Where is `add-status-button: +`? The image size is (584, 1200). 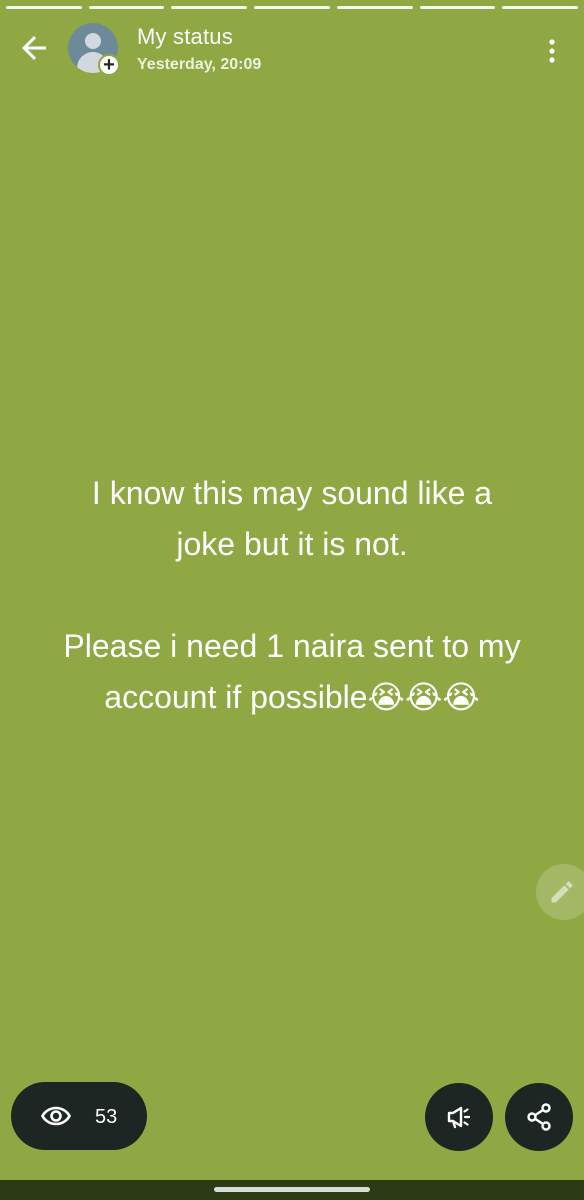 add-status-button: + is located at coordinates (109, 65).